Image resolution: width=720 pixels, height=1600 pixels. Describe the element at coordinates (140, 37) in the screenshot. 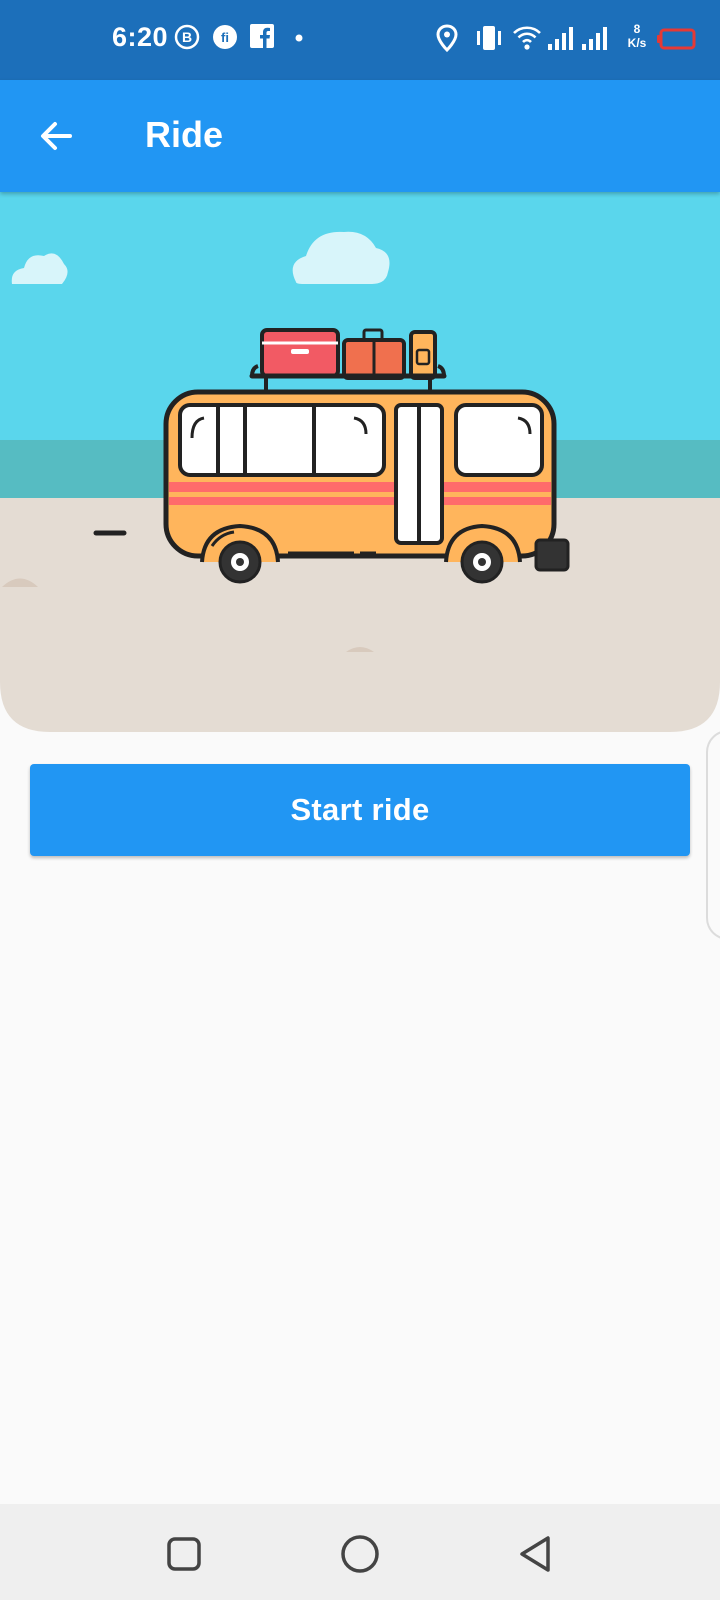

I see `status-time: 6:20` at that location.